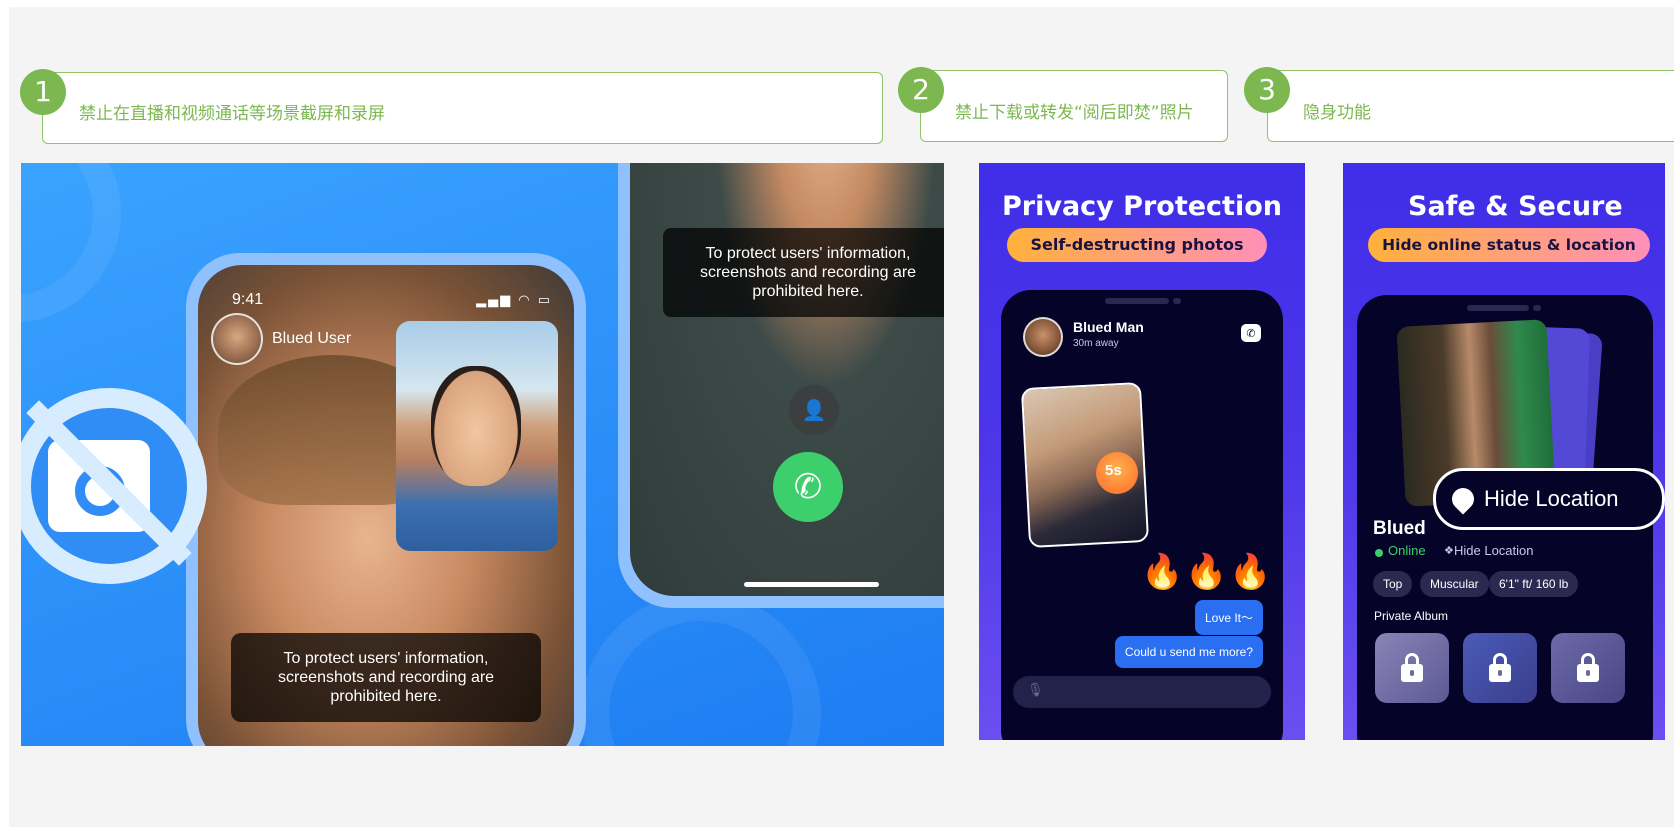 Image resolution: width=1674 pixels, height=827 pixels. Describe the element at coordinates (1407, 550) in the screenshot. I see `online-status: Online` at that location.